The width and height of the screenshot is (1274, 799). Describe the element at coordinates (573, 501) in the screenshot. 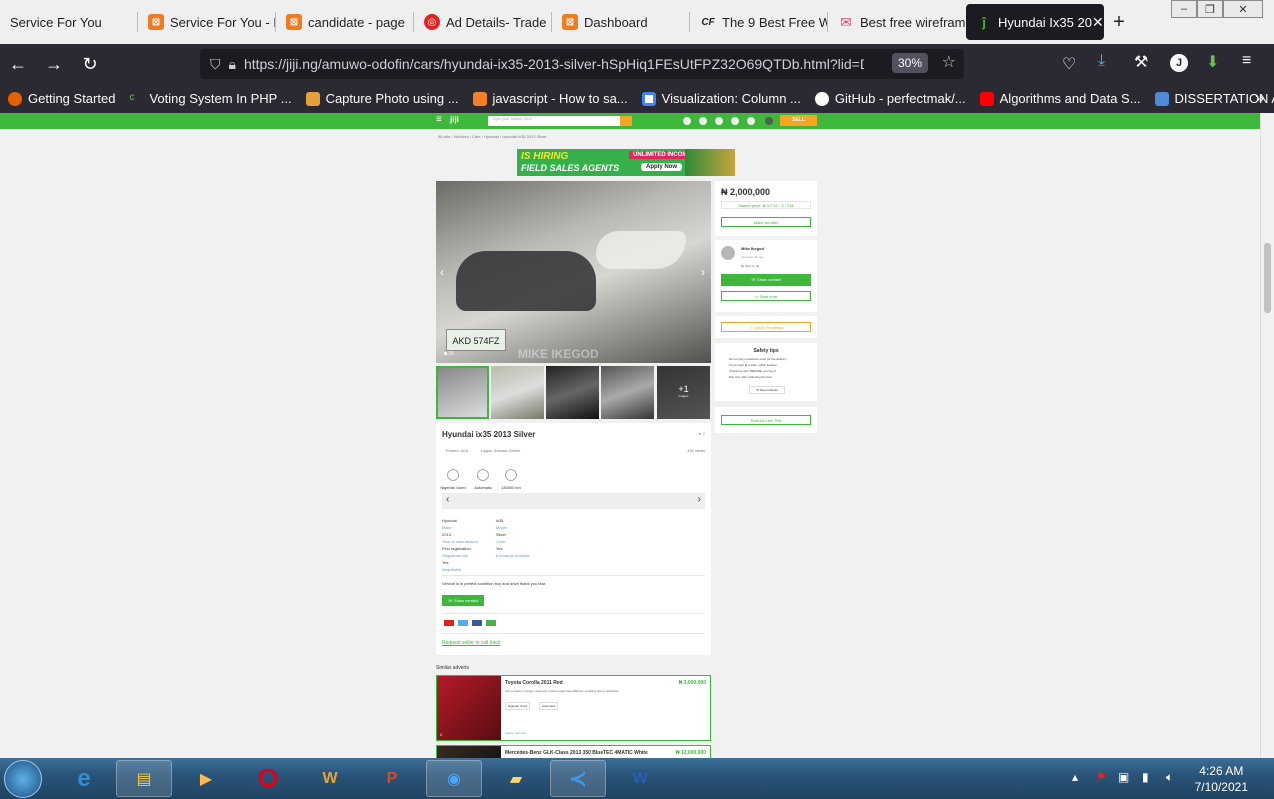

I see `feature-carousel: ‹ ›` at that location.